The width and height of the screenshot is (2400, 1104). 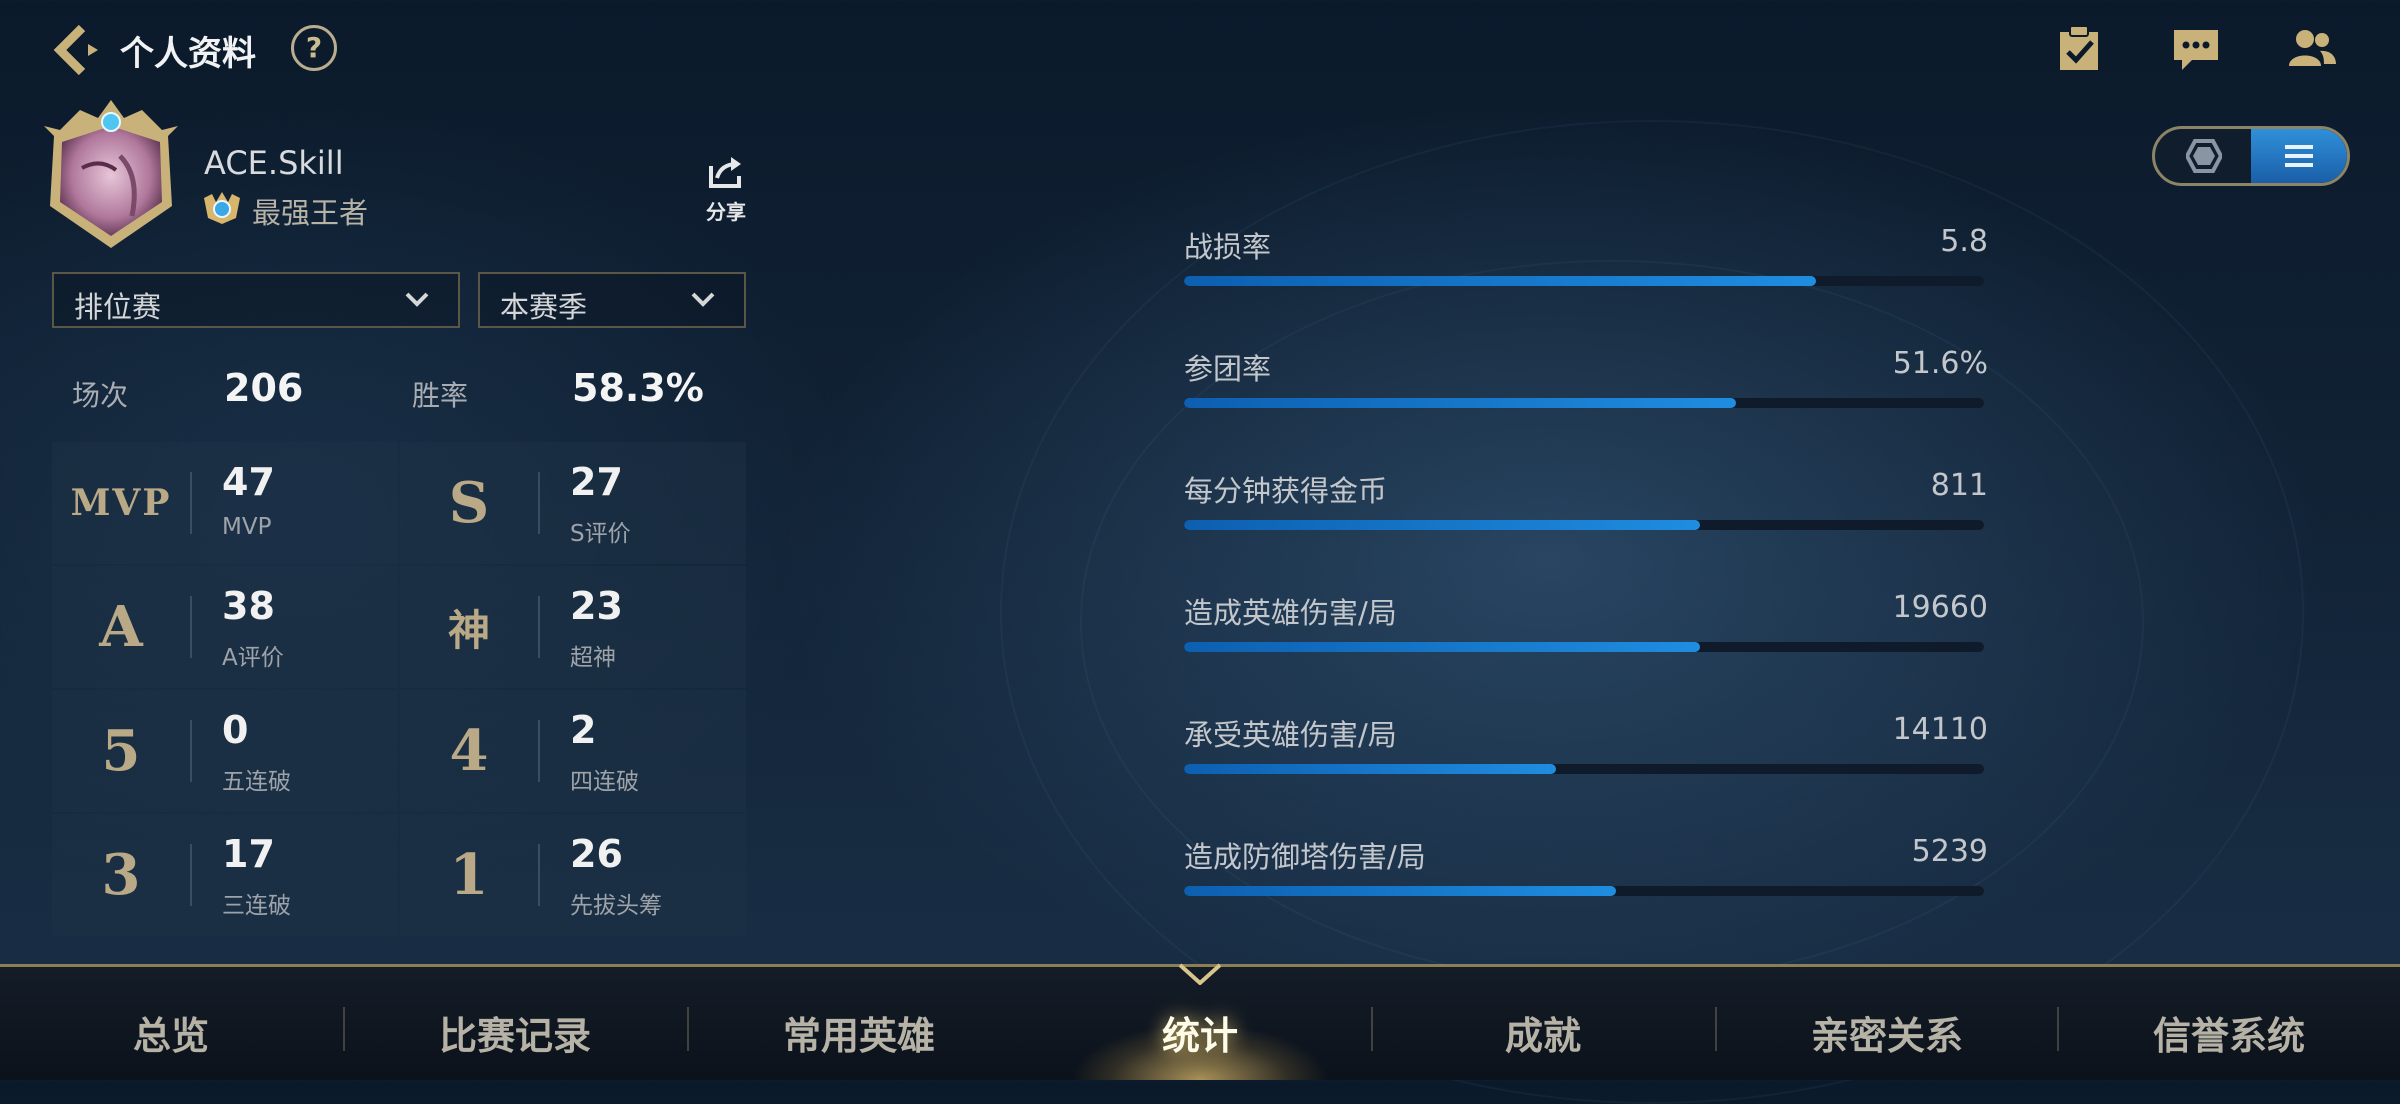 What do you see at coordinates (256, 300) in the screenshot?
I see `mode-dropdown: 排位赛` at bounding box center [256, 300].